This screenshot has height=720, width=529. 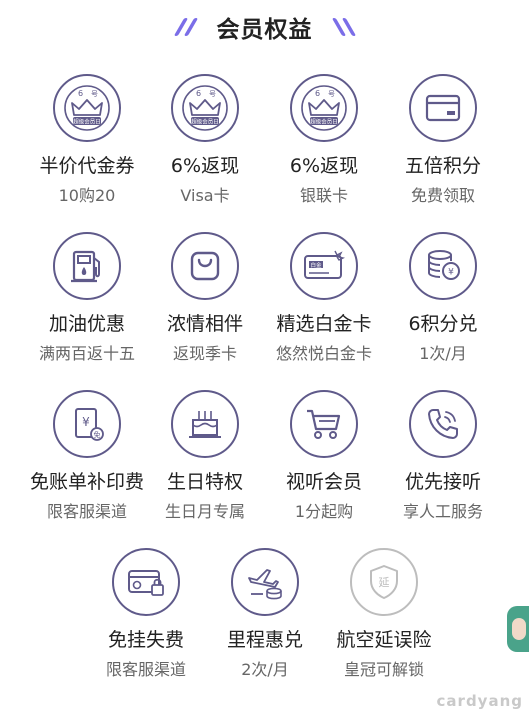 I want to click on bill-icon: ¥ 免, so click(x=87, y=424).